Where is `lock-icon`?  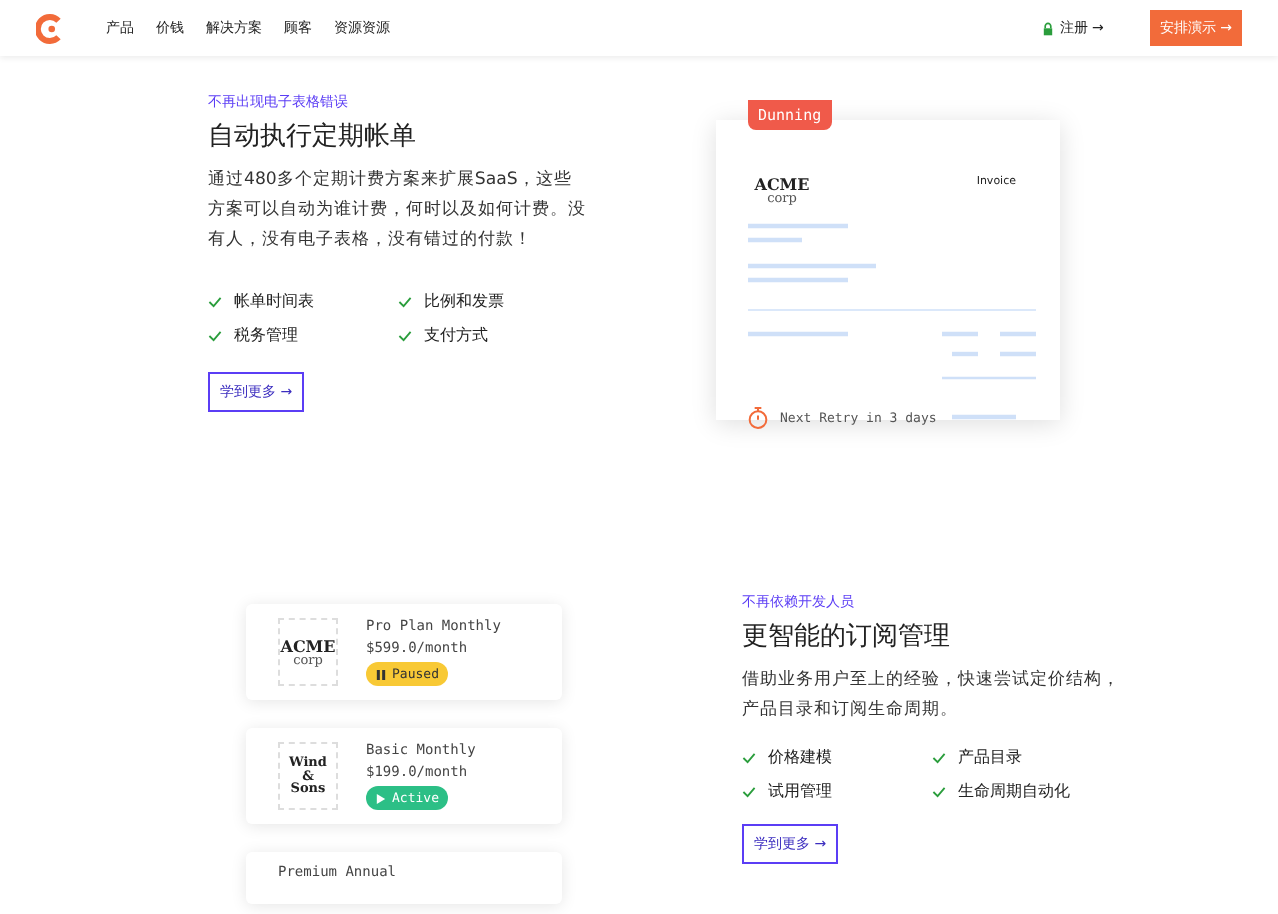 lock-icon is located at coordinates (1047, 28).